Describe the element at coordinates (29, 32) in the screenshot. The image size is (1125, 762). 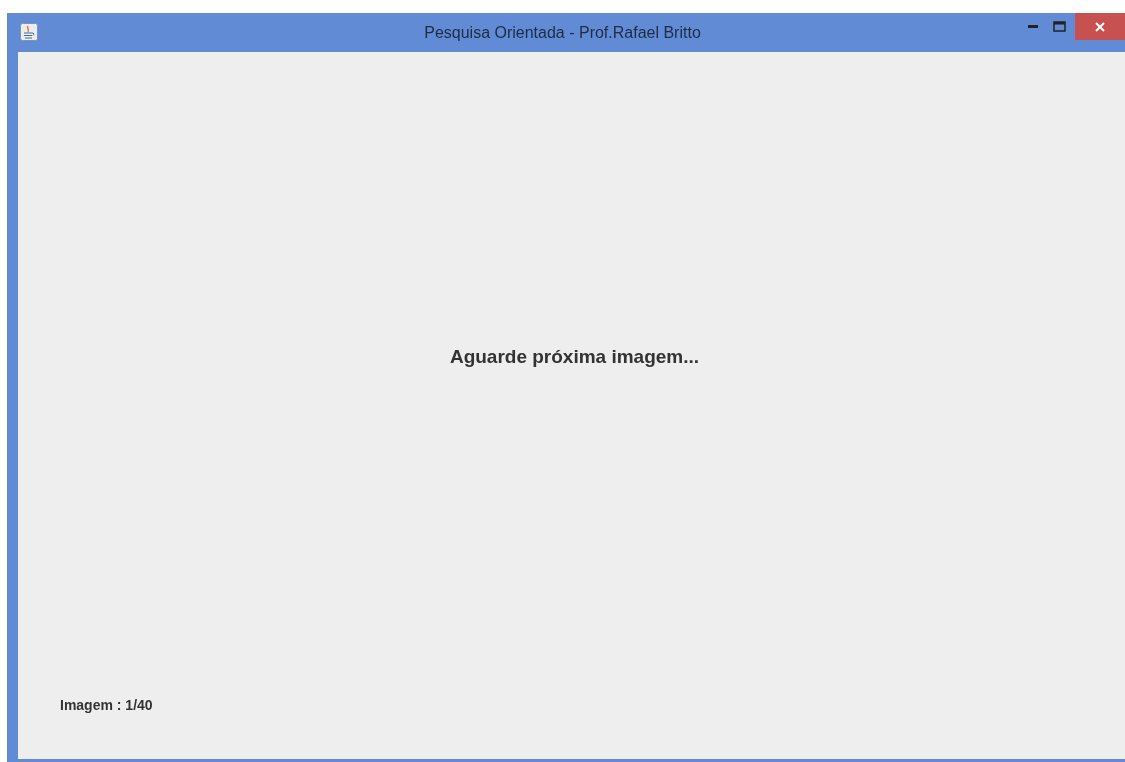
I see `coffee-cup-icon` at that location.